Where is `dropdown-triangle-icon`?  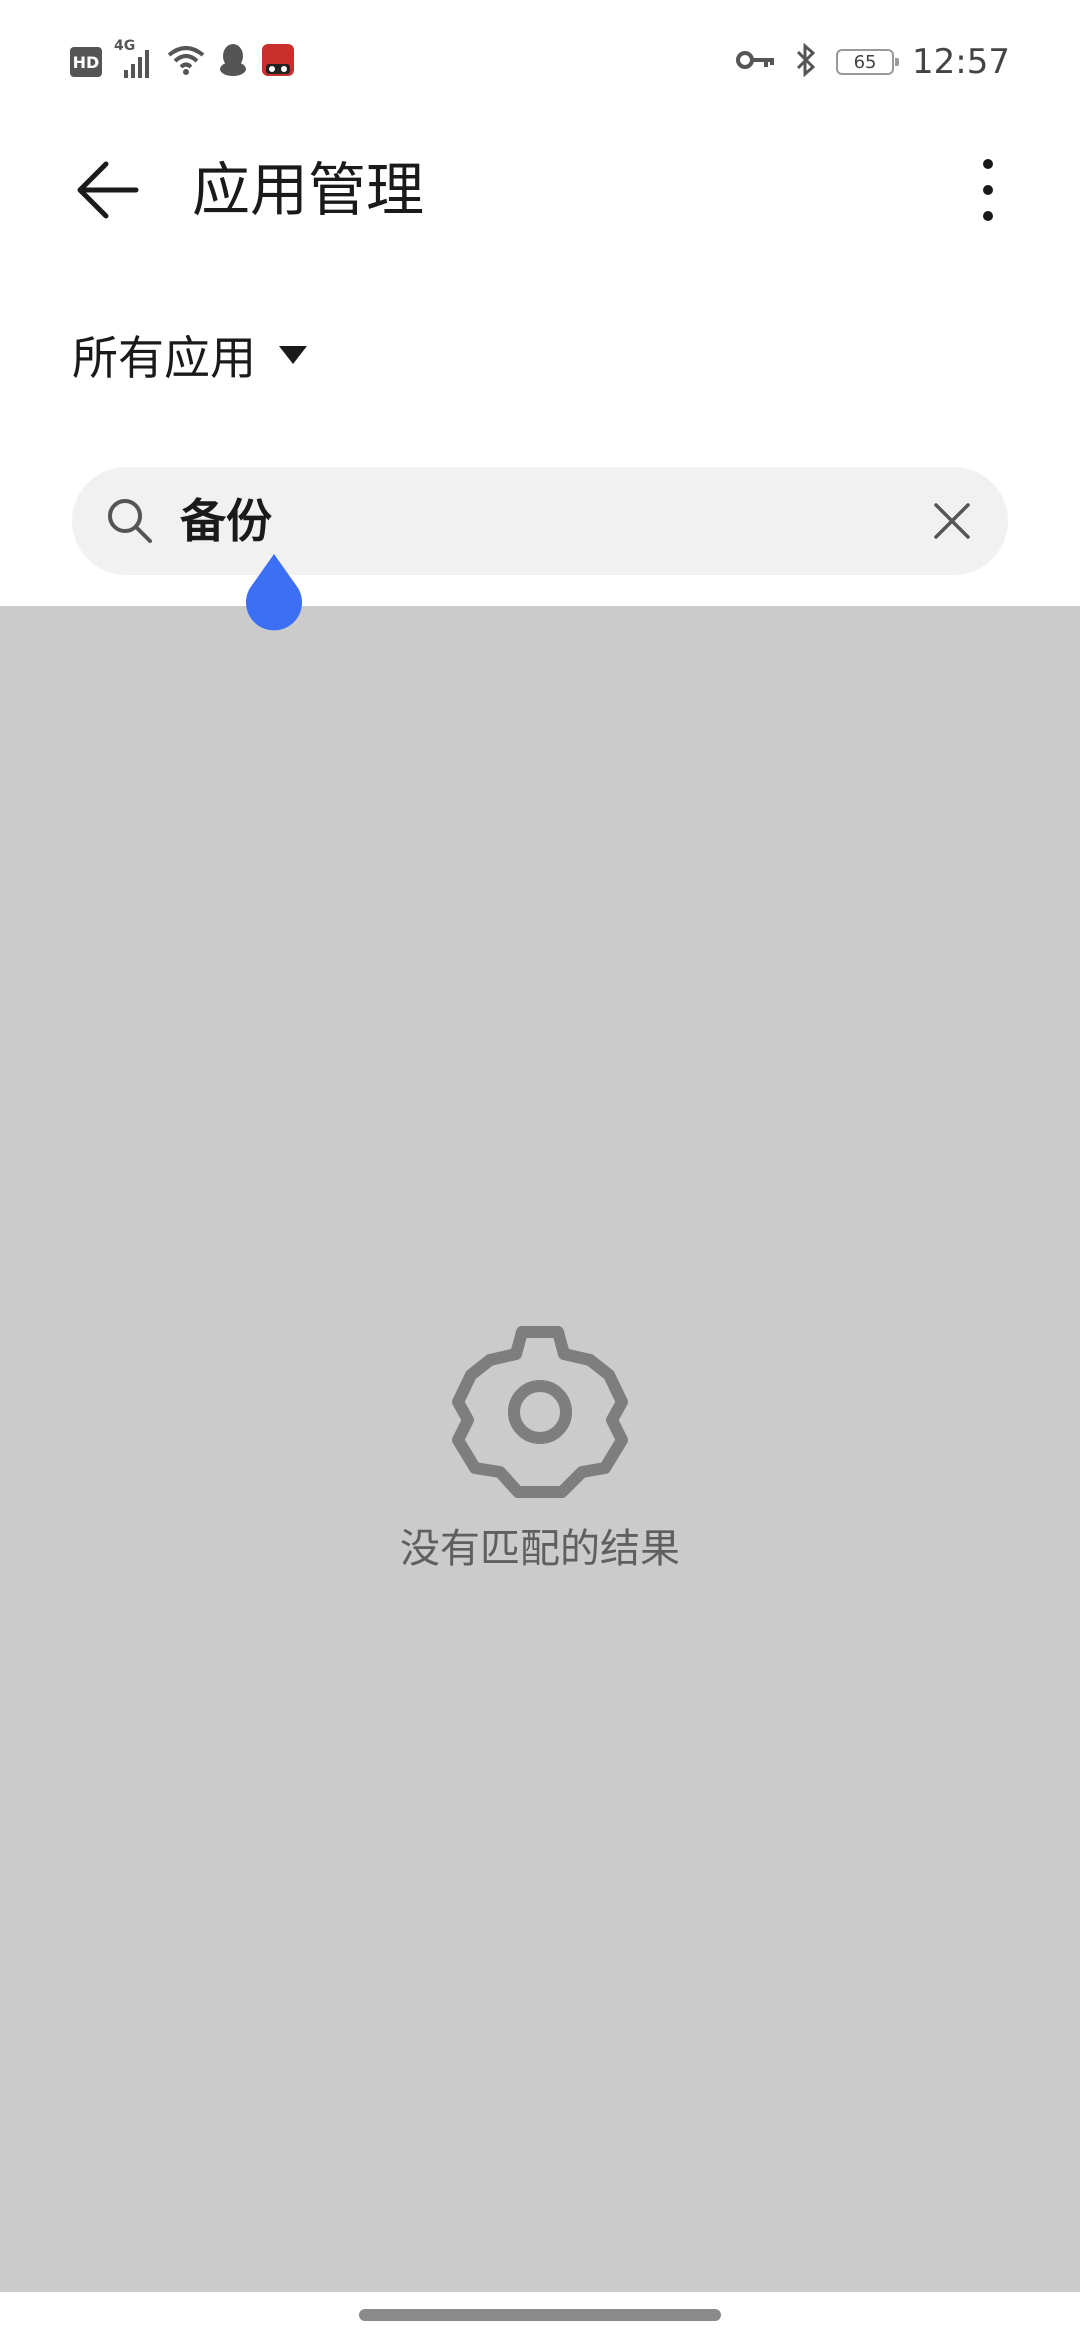
dropdown-triangle-icon is located at coordinates (293, 355).